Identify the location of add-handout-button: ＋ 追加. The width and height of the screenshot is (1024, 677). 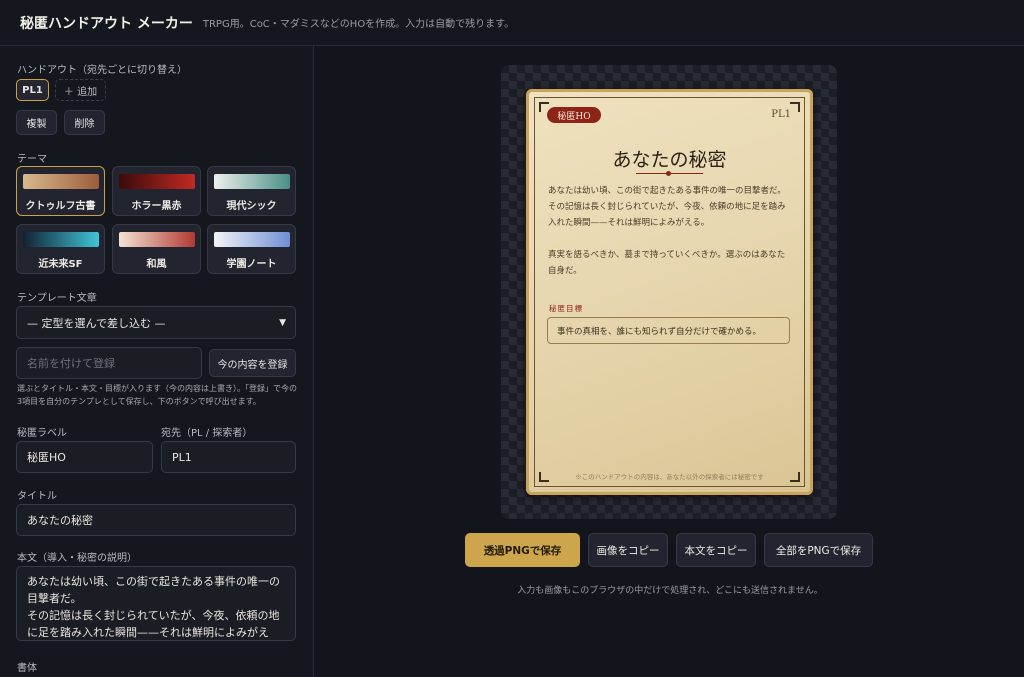
(80, 90).